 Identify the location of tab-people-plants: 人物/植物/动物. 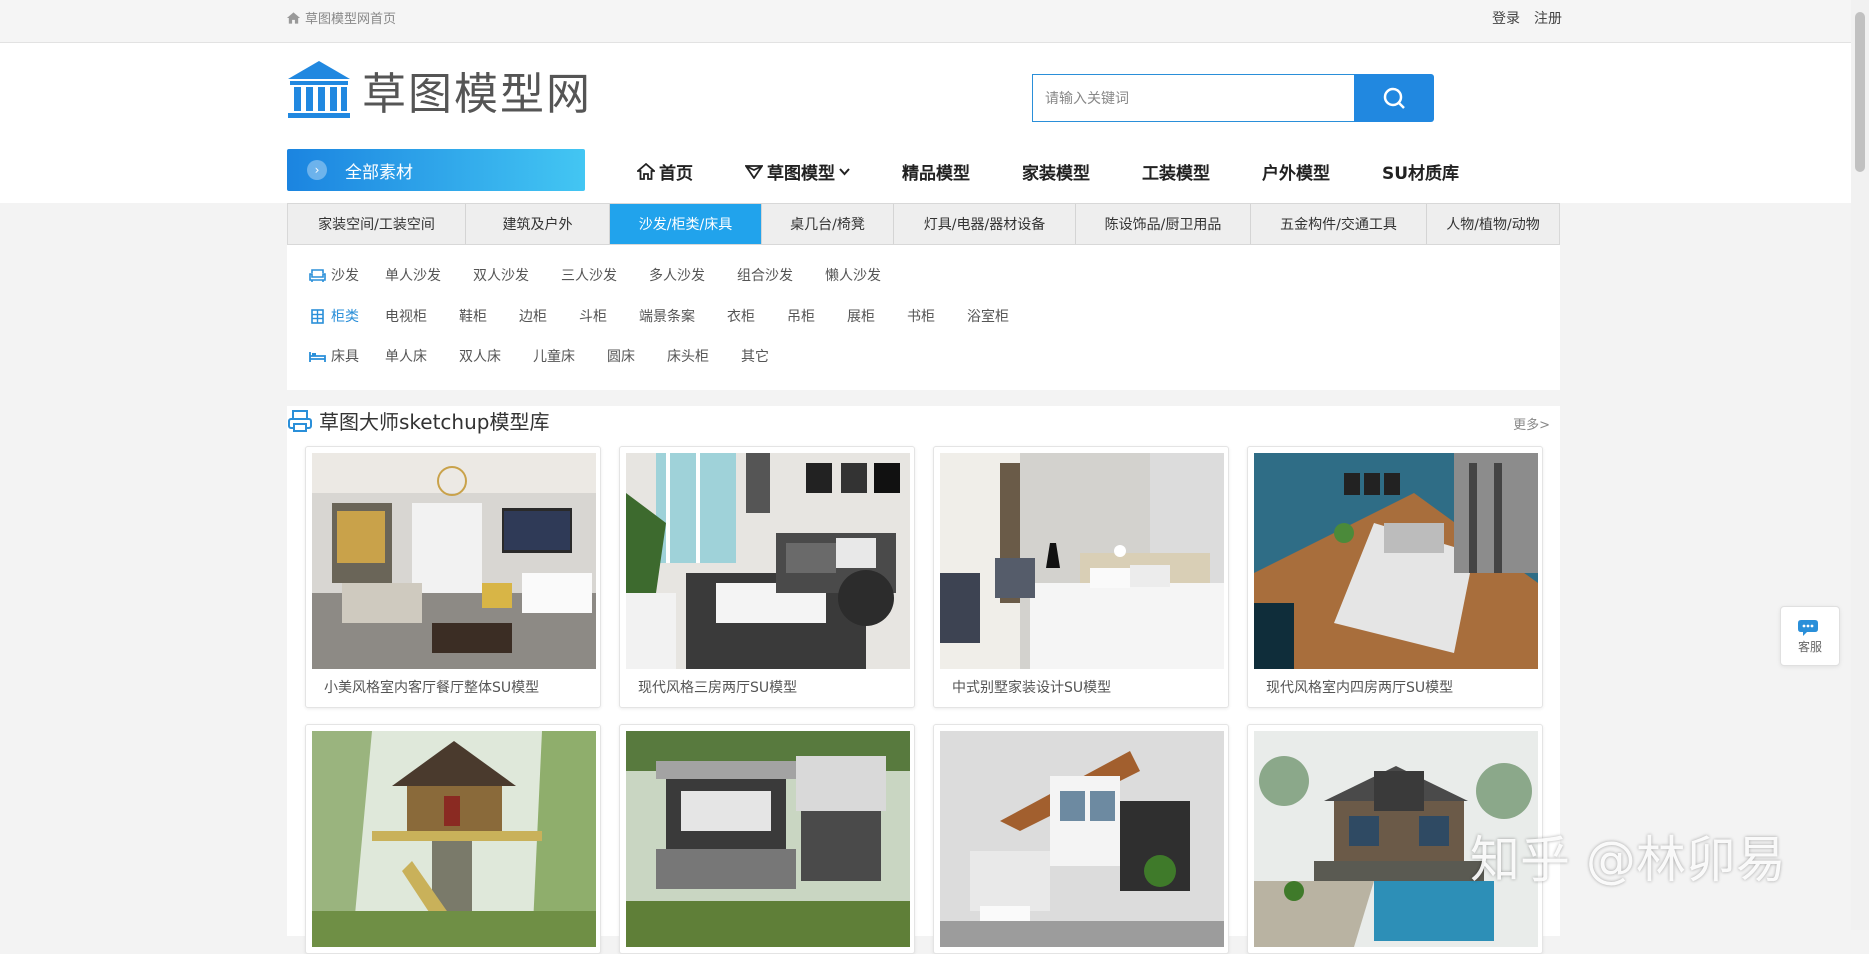
(1493, 224).